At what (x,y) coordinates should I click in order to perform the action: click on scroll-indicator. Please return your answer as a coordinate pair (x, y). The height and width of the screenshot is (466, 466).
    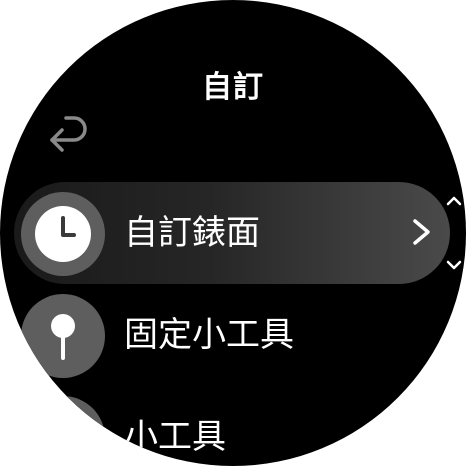
    Looking at the image, I should click on (454, 233).